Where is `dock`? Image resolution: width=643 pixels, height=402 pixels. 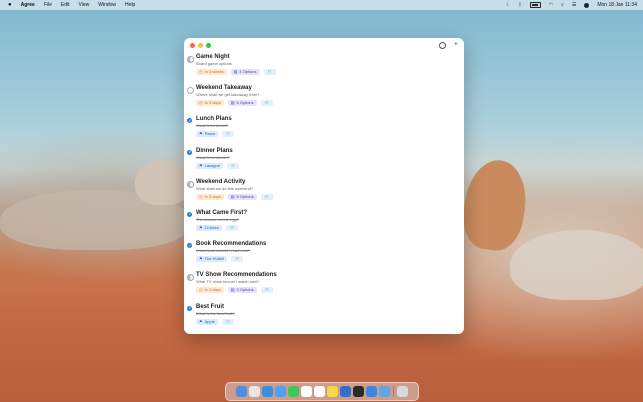 dock is located at coordinates (322, 391).